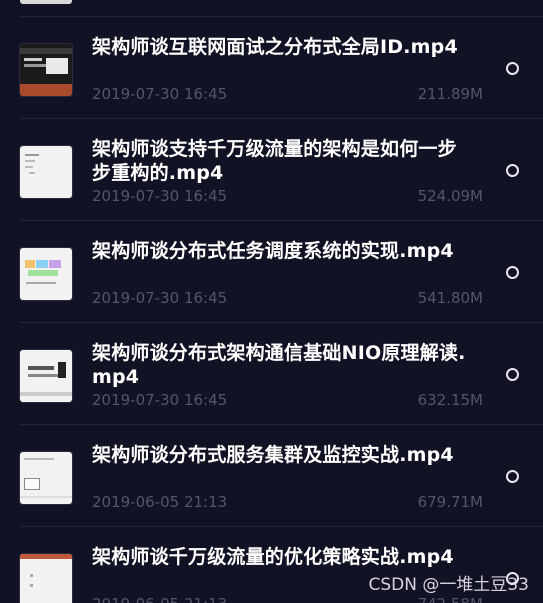 The width and height of the screenshot is (543, 603). I want to click on file-title: 架构师谈千万级流量的优化策略实战.mp4, so click(273, 557).